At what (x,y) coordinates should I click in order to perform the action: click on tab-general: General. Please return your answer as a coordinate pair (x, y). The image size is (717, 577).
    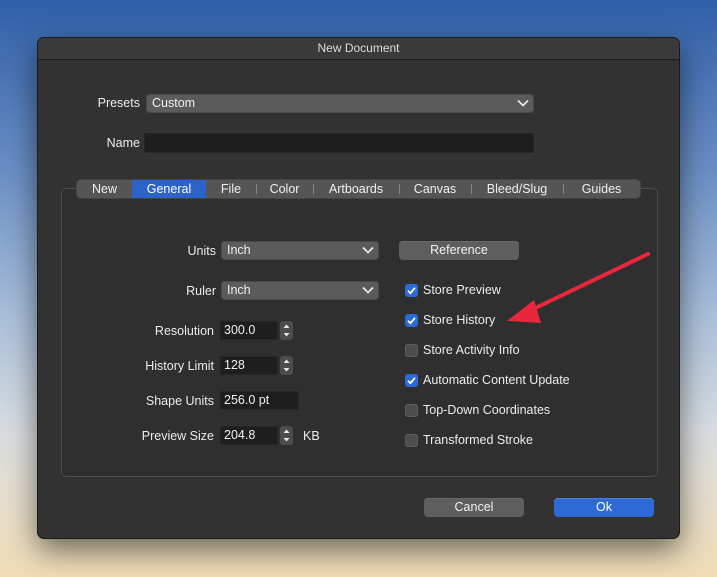
    Looking at the image, I should click on (169, 189).